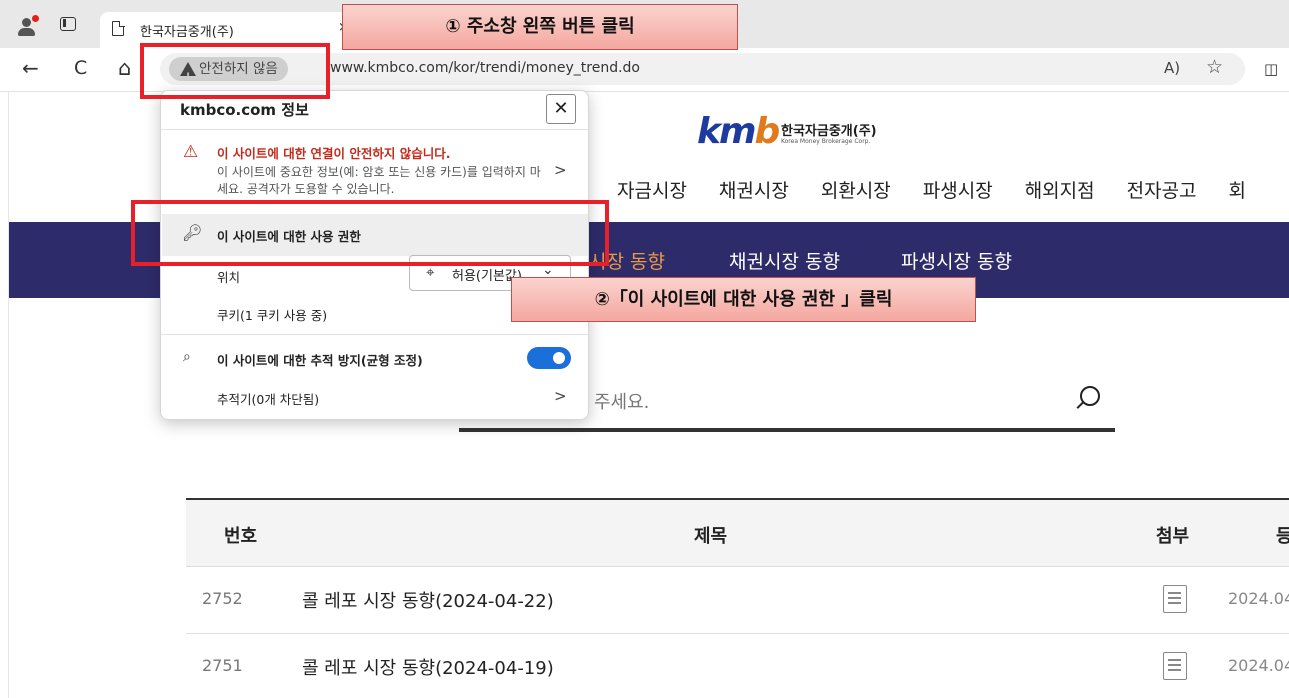 This screenshot has height=698, width=1289. I want to click on nav-item-company: 회, so click(1237, 189).